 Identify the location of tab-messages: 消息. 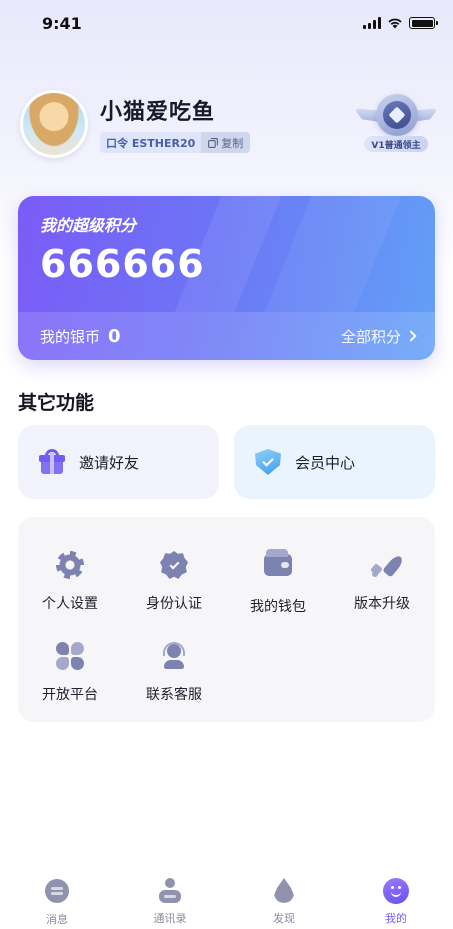
(57, 902).